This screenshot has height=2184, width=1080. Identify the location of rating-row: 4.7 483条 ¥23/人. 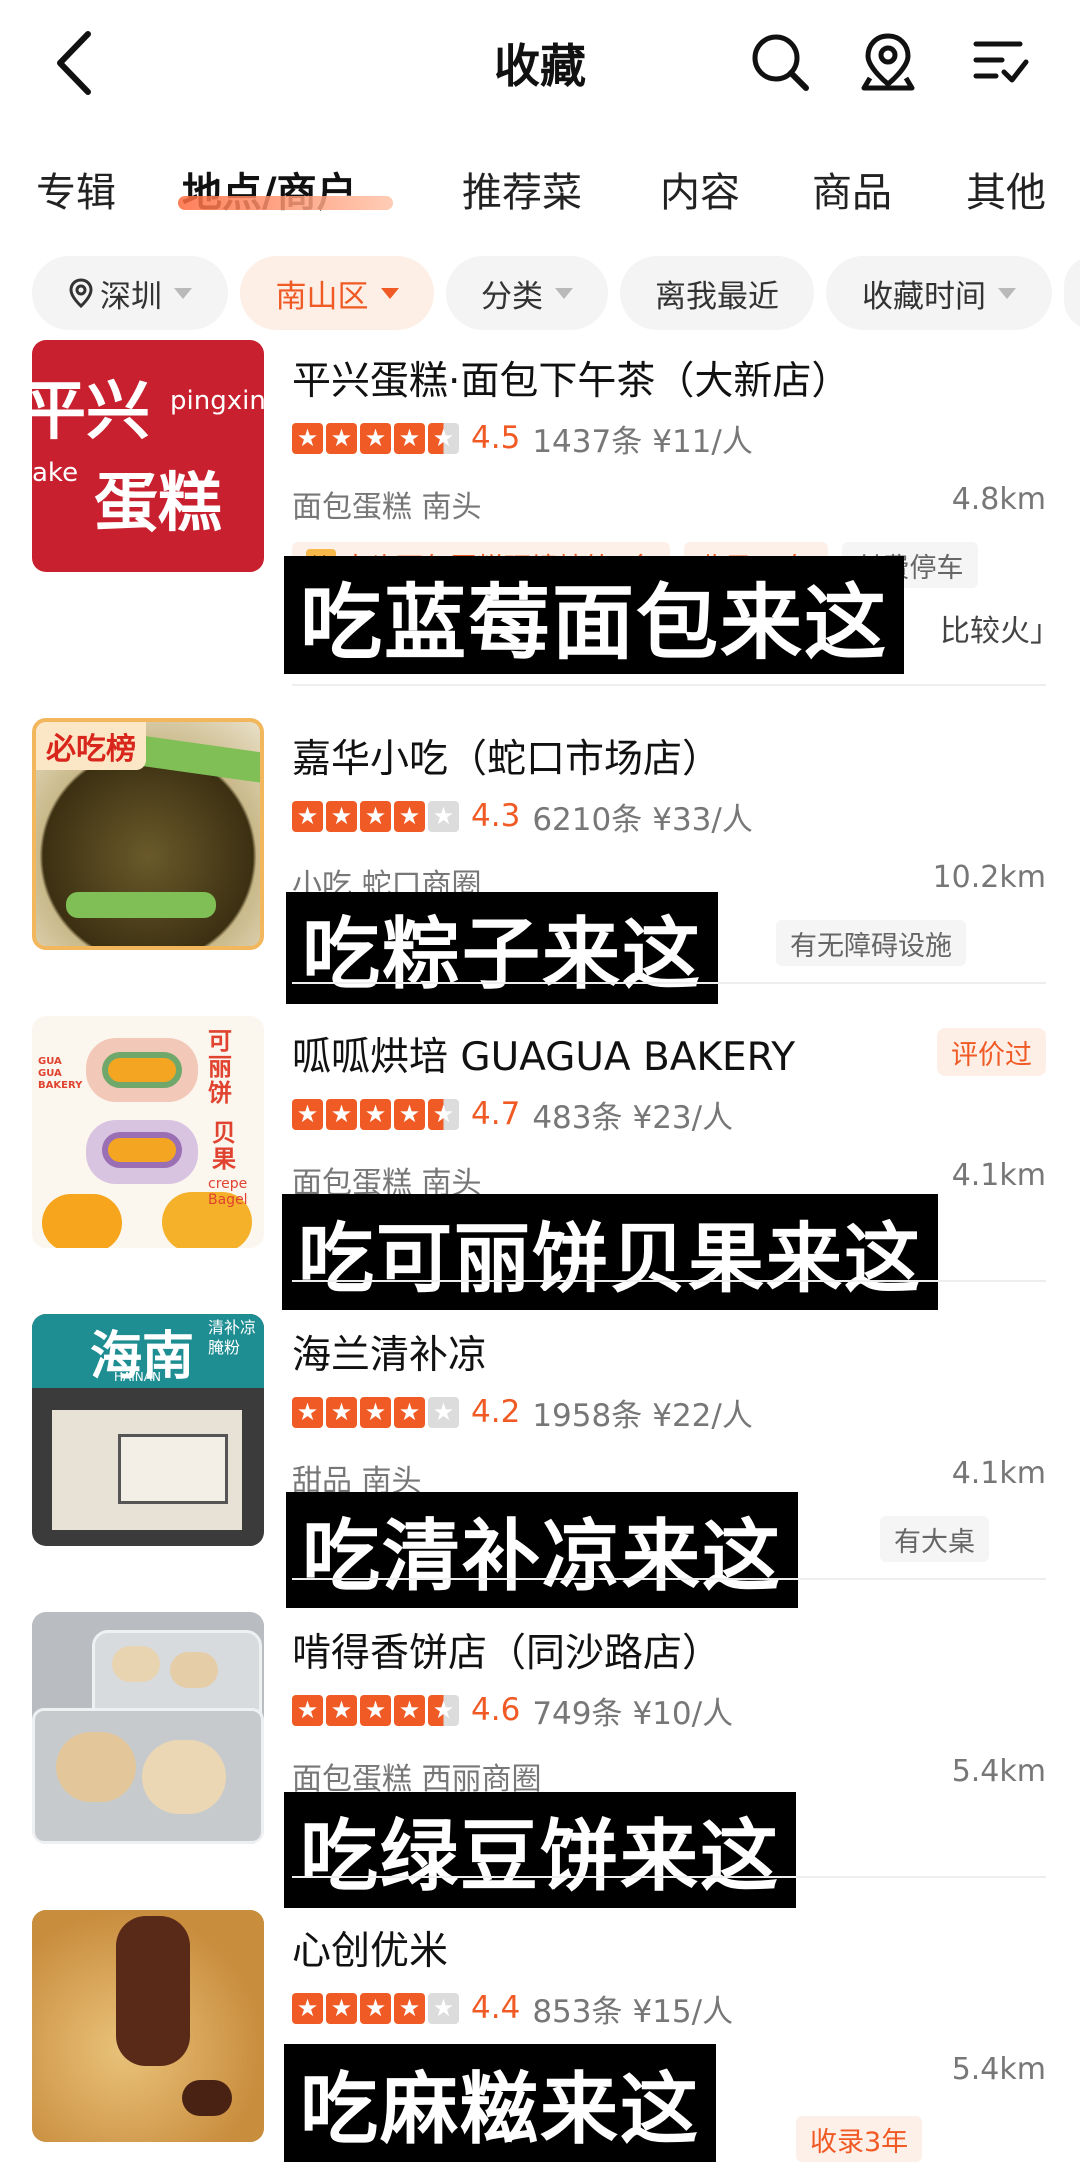
(512, 1115).